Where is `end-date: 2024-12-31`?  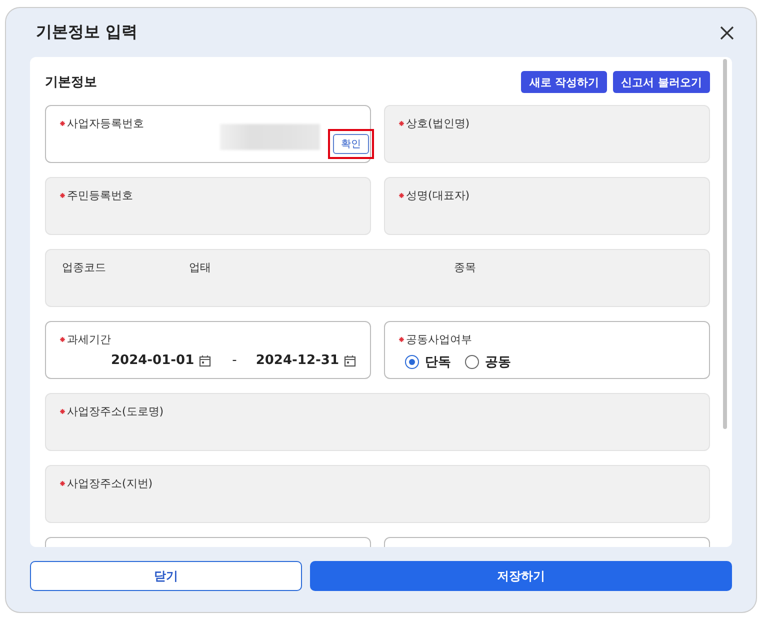 end-date: 2024-12-31 is located at coordinates (297, 360).